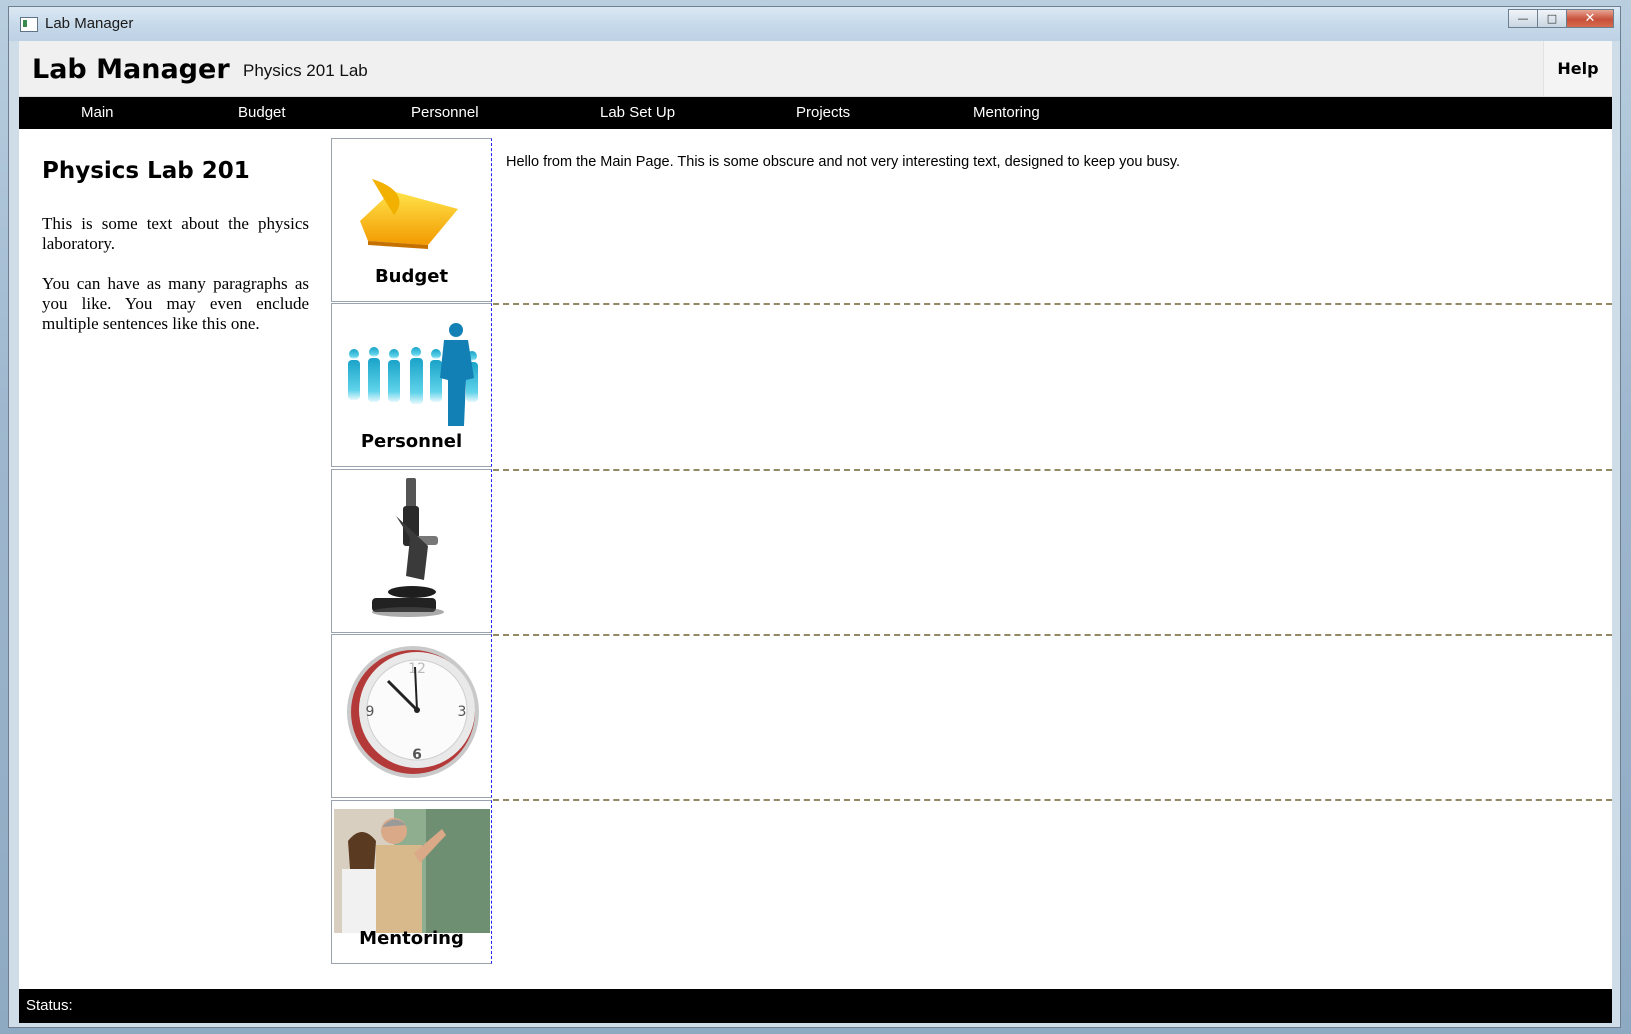  Describe the element at coordinates (445, 113) in the screenshot. I see `nav-item-personnel: Personnel` at that location.